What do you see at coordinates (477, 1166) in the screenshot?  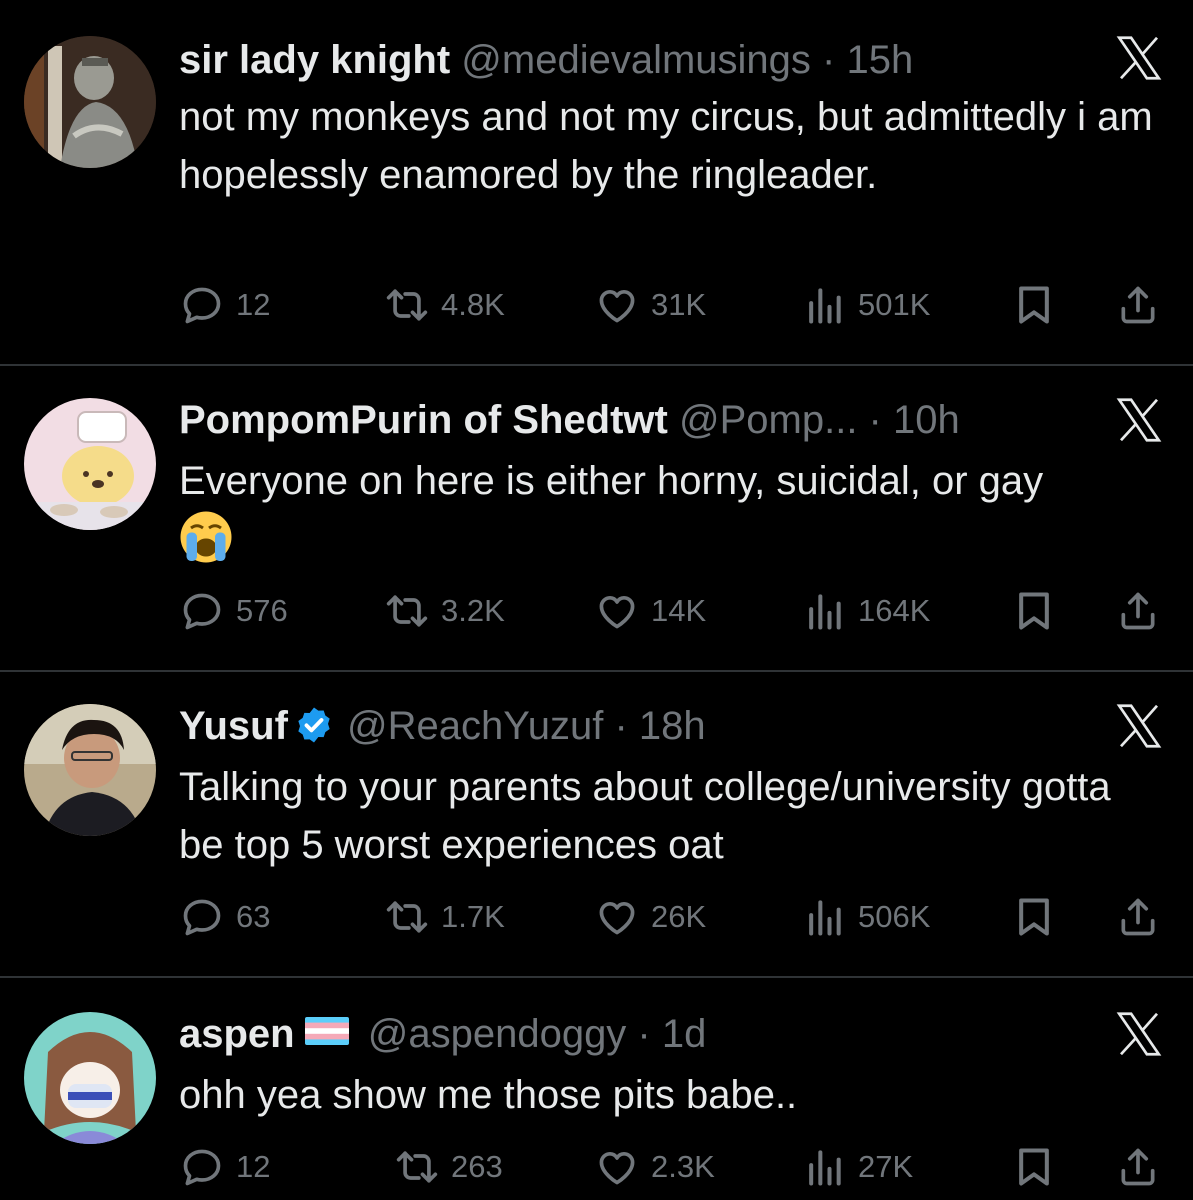 I see `repost-count: 263` at bounding box center [477, 1166].